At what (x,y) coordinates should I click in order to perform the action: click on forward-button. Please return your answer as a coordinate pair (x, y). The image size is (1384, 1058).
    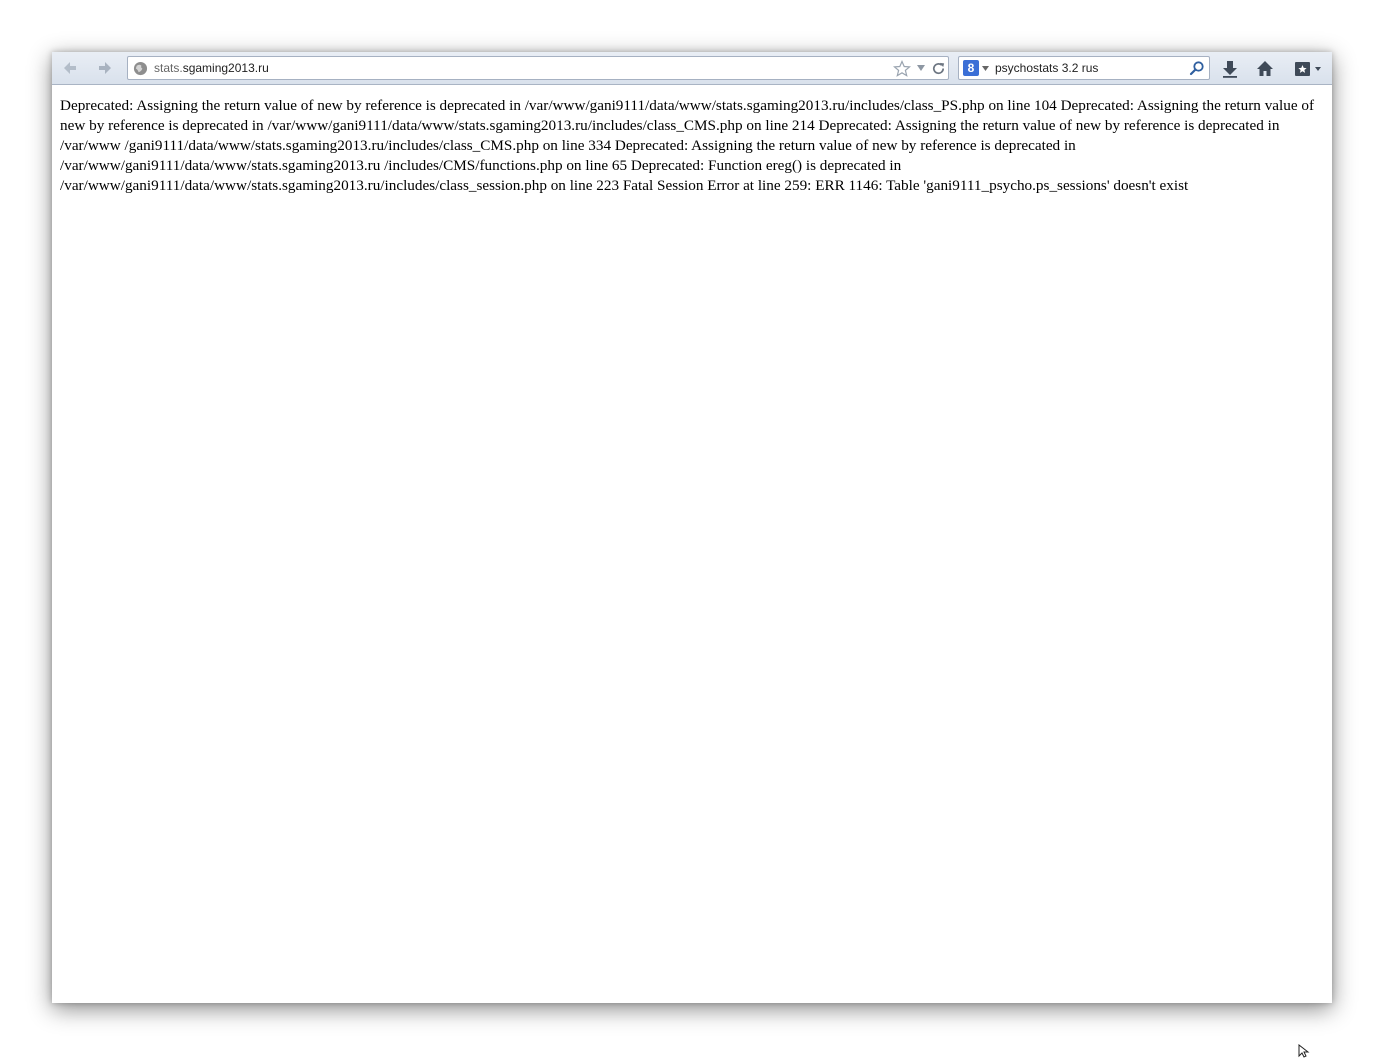
    Looking at the image, I should click on (105, 68).